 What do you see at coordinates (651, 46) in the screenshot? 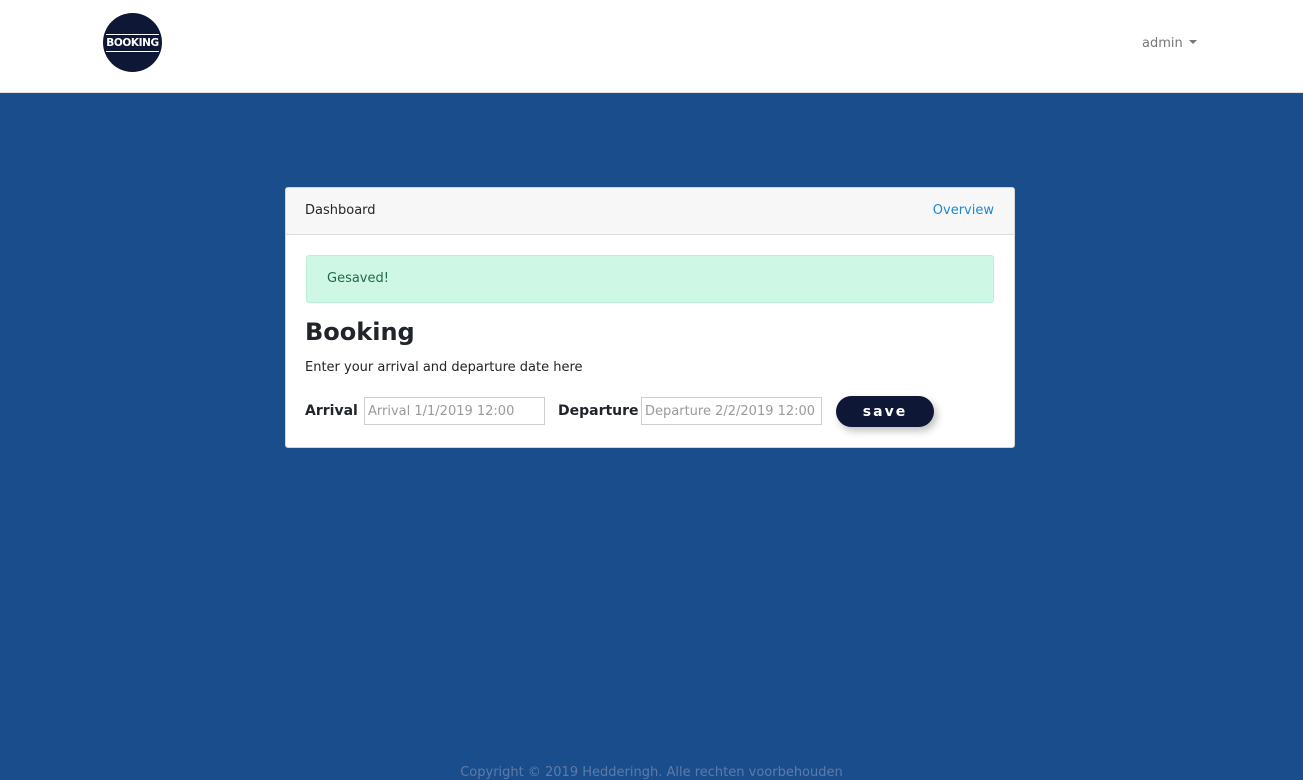
I see `top-navbar: BOOKING admin` at bounding box center [651, 46].